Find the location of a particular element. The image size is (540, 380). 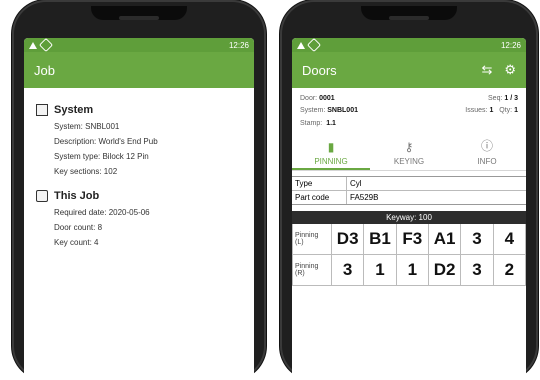

door-icon: ▮ is located at coordinates (331, 147).